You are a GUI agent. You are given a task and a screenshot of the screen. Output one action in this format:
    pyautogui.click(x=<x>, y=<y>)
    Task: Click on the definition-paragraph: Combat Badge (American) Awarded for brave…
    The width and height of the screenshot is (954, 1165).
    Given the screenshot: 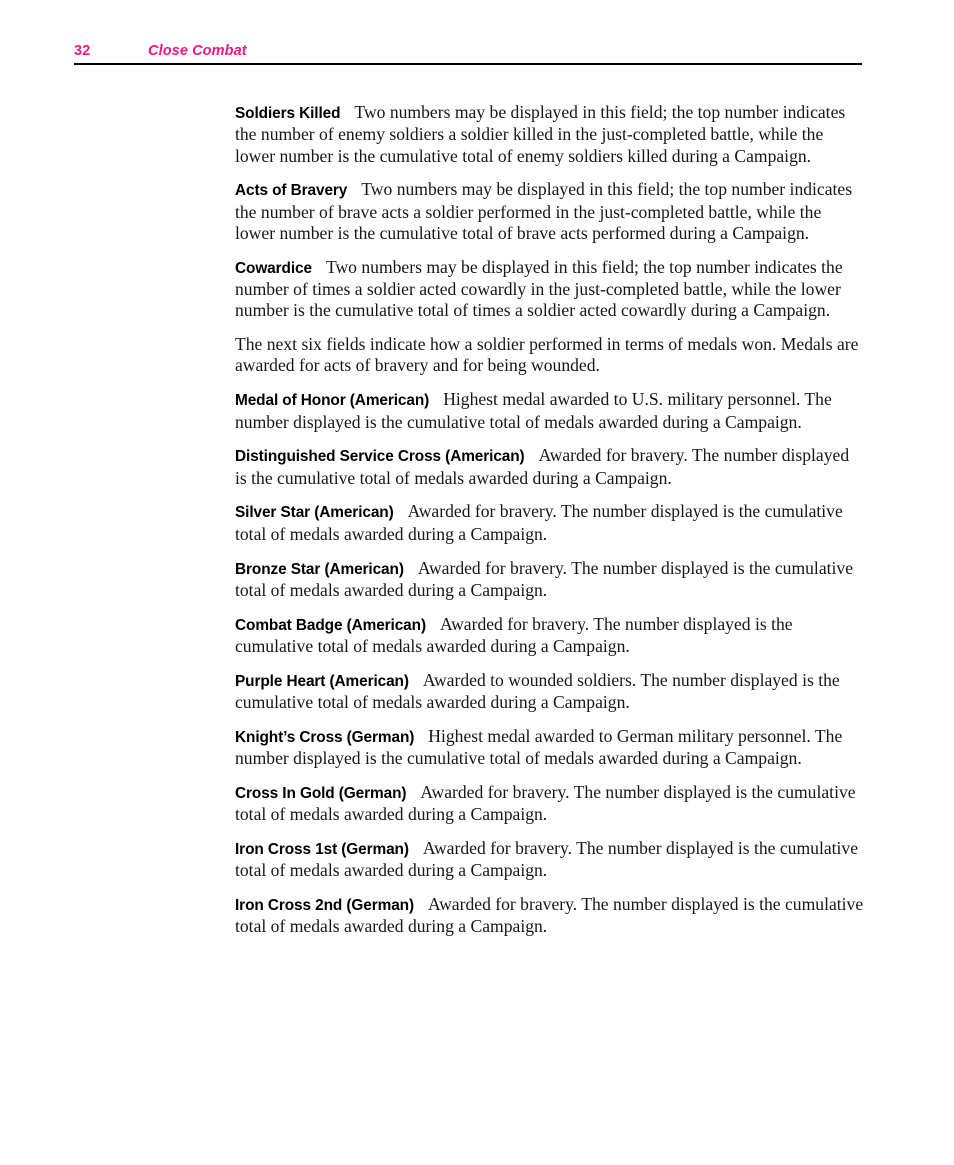 What is the action you would take?
    pyautogui.click(x=549, y=636)
    